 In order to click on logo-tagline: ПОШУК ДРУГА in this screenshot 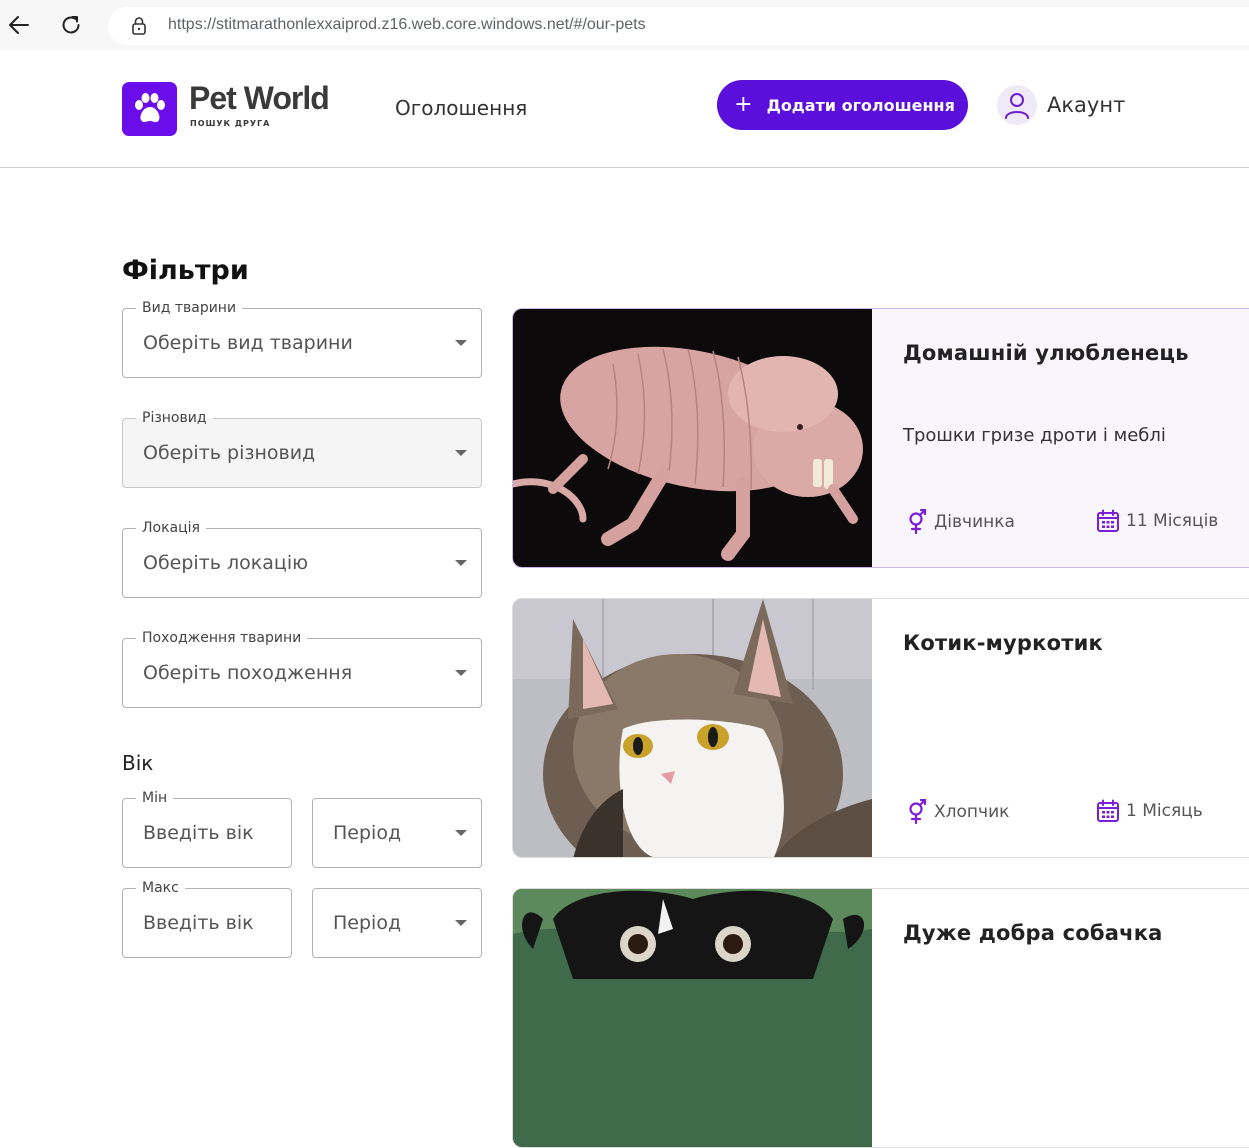, I will do `click(230, 123)`.